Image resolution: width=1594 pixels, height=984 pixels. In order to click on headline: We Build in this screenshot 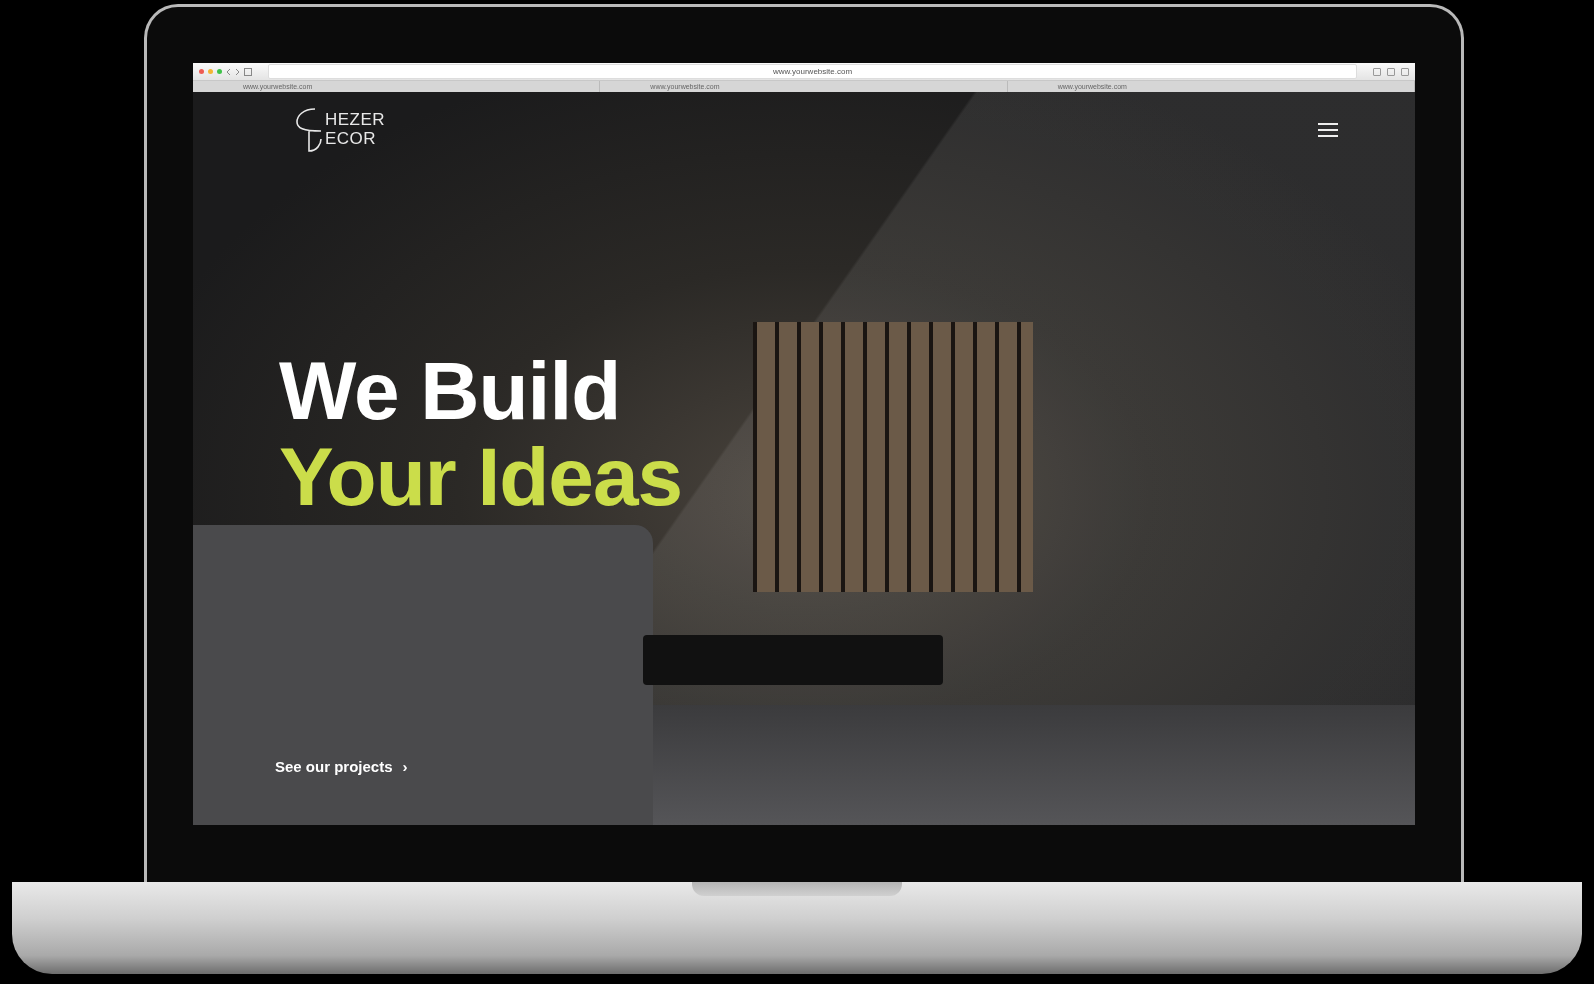, I will do `click(450, 391)`.